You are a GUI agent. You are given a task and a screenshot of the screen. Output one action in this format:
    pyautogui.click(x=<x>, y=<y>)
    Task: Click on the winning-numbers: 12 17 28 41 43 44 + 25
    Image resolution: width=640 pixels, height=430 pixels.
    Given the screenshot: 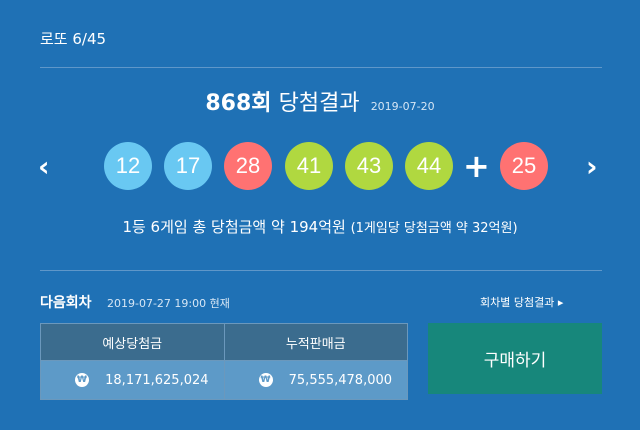 What is the action you would take?
    pyautogui.click(x=320, y=167)
    